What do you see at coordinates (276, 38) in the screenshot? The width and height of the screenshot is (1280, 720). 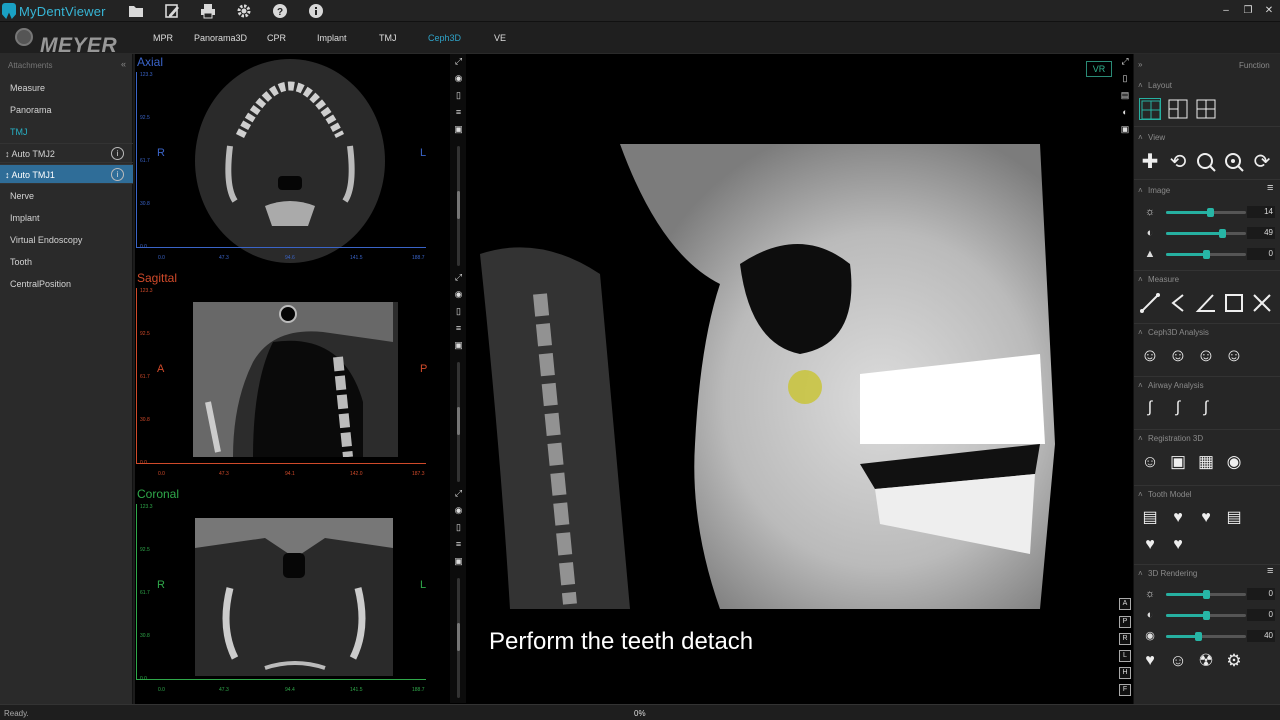 I see `tab-cpr: CPR` at bounding box center [276, 38].